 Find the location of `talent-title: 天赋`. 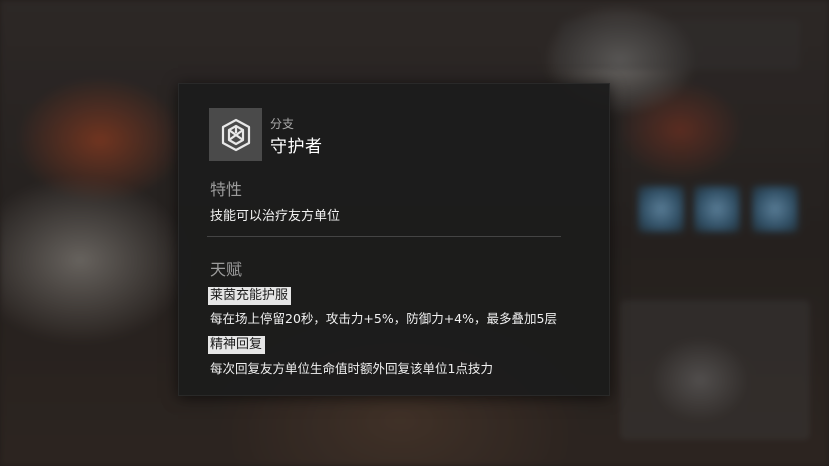

talent-title: 天赋 is located at coordinates (226, 269).